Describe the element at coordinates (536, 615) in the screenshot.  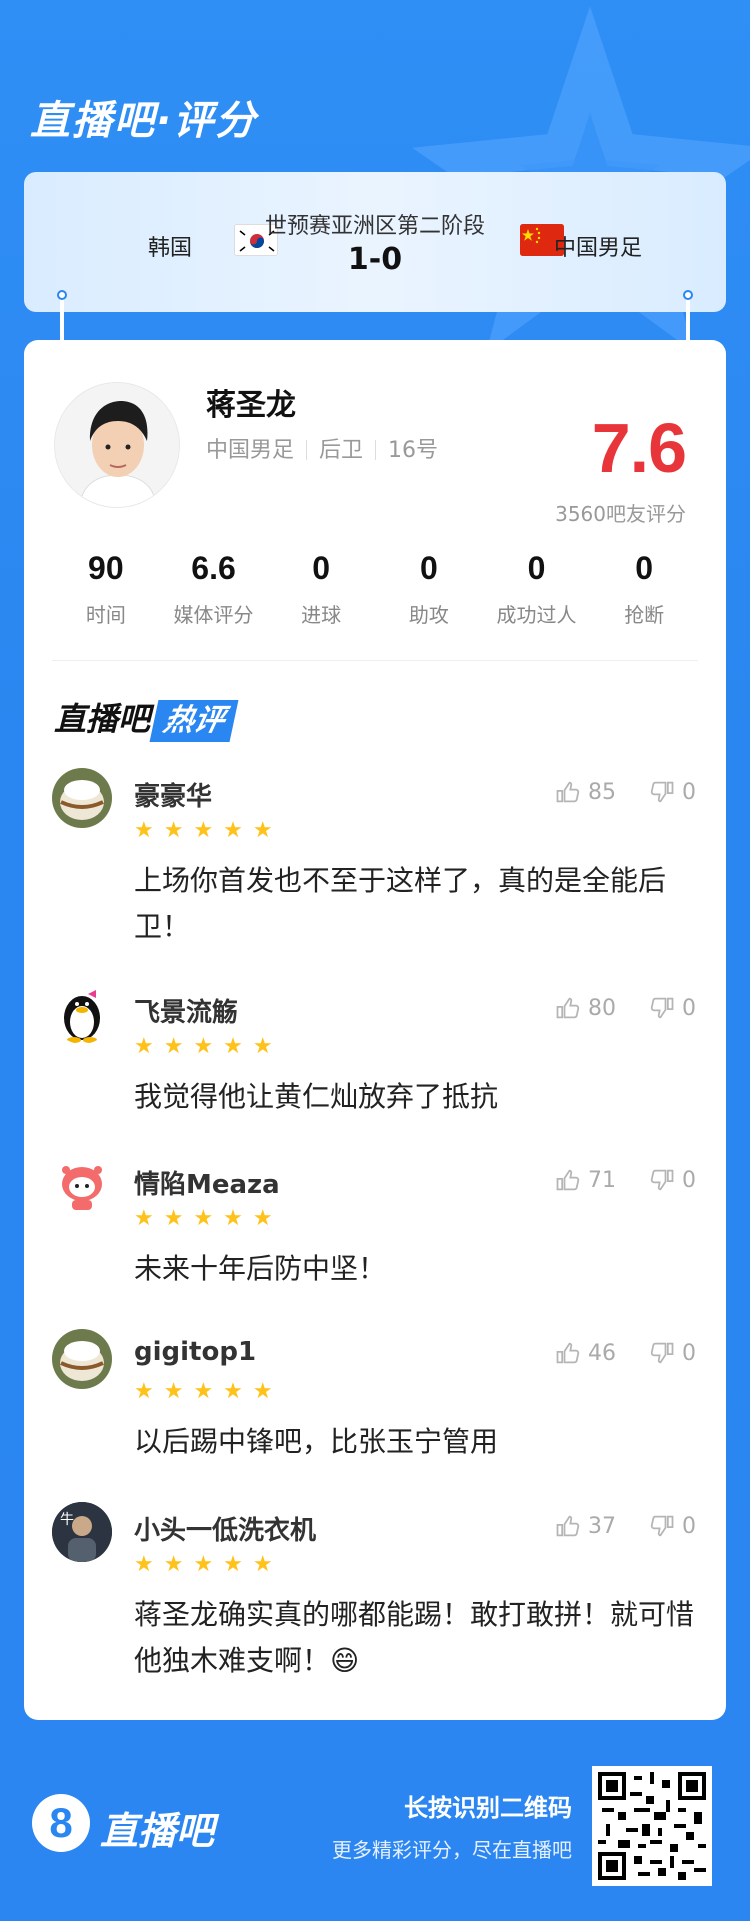
I see `stat-label: 成功过人` at that location.